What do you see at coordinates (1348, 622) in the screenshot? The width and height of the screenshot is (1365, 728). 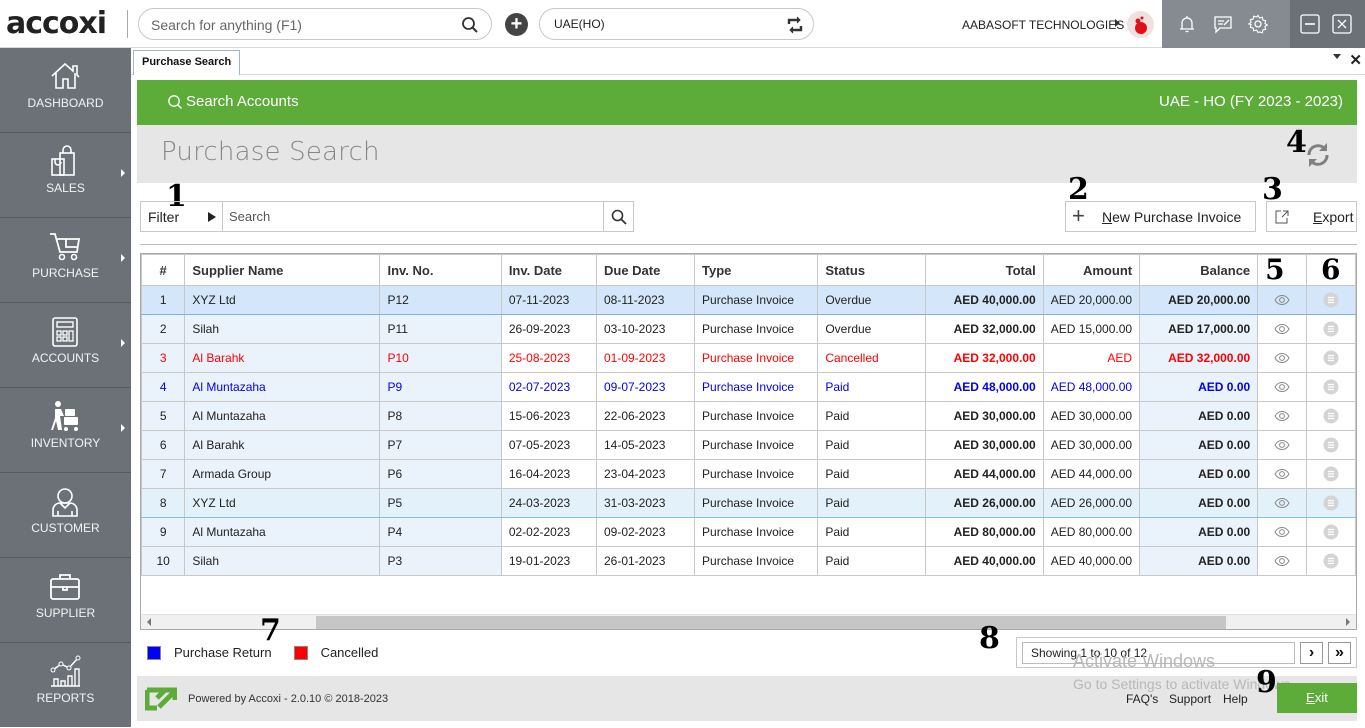 I see `scroll-right-arrow-icon` at bounding box center [1348, 622].